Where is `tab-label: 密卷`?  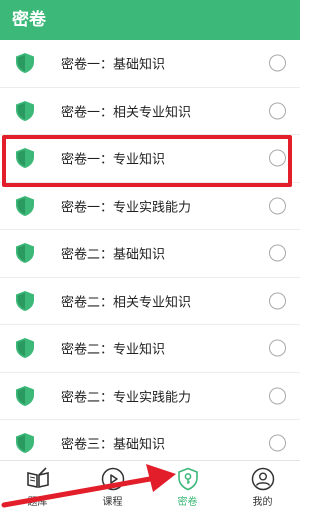
tab-label: 密卷 is located at coordinates (187, 502).